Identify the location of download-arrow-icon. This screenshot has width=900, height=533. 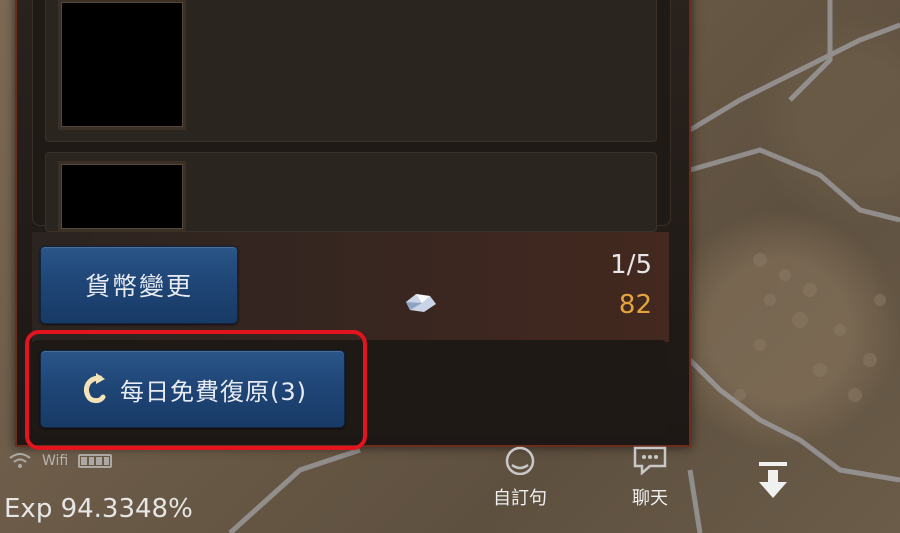
(773, 480).